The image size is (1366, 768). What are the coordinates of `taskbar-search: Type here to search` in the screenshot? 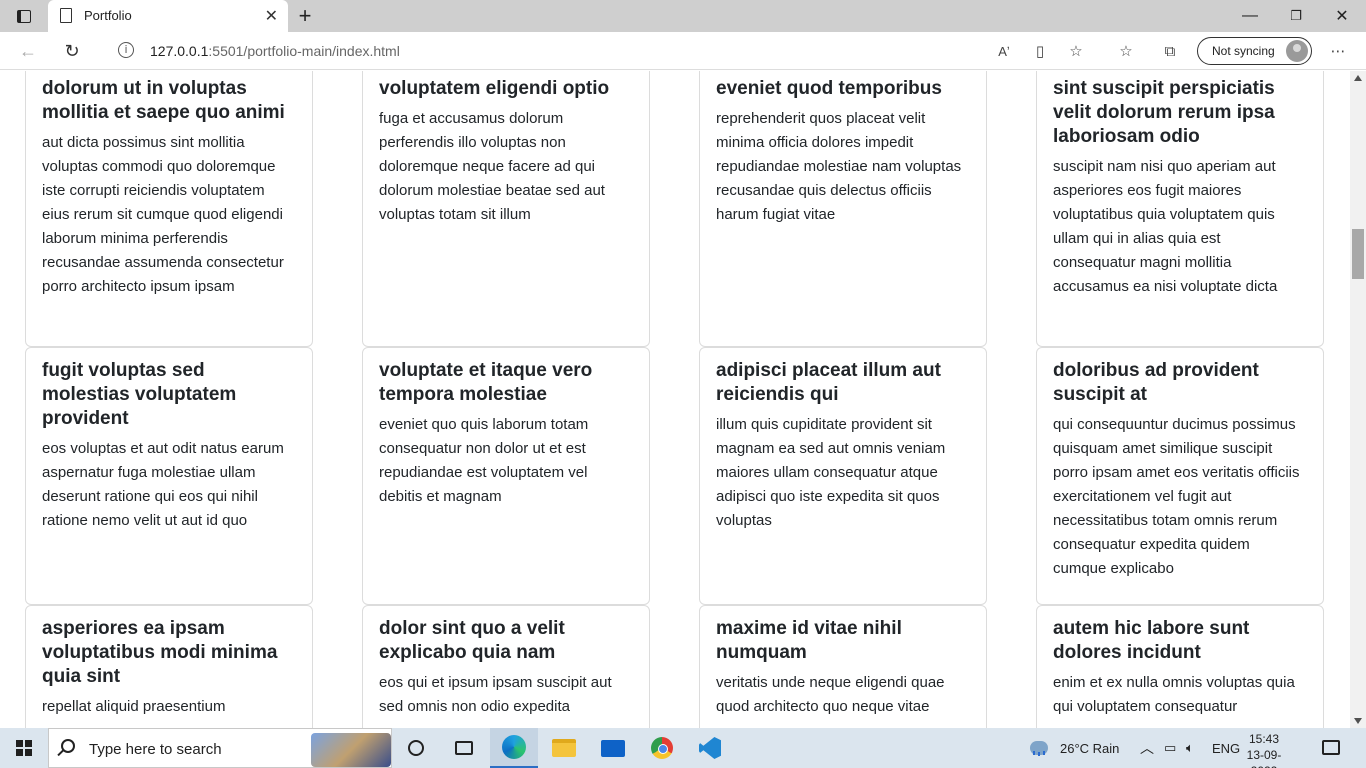 It's located at (220, 748).